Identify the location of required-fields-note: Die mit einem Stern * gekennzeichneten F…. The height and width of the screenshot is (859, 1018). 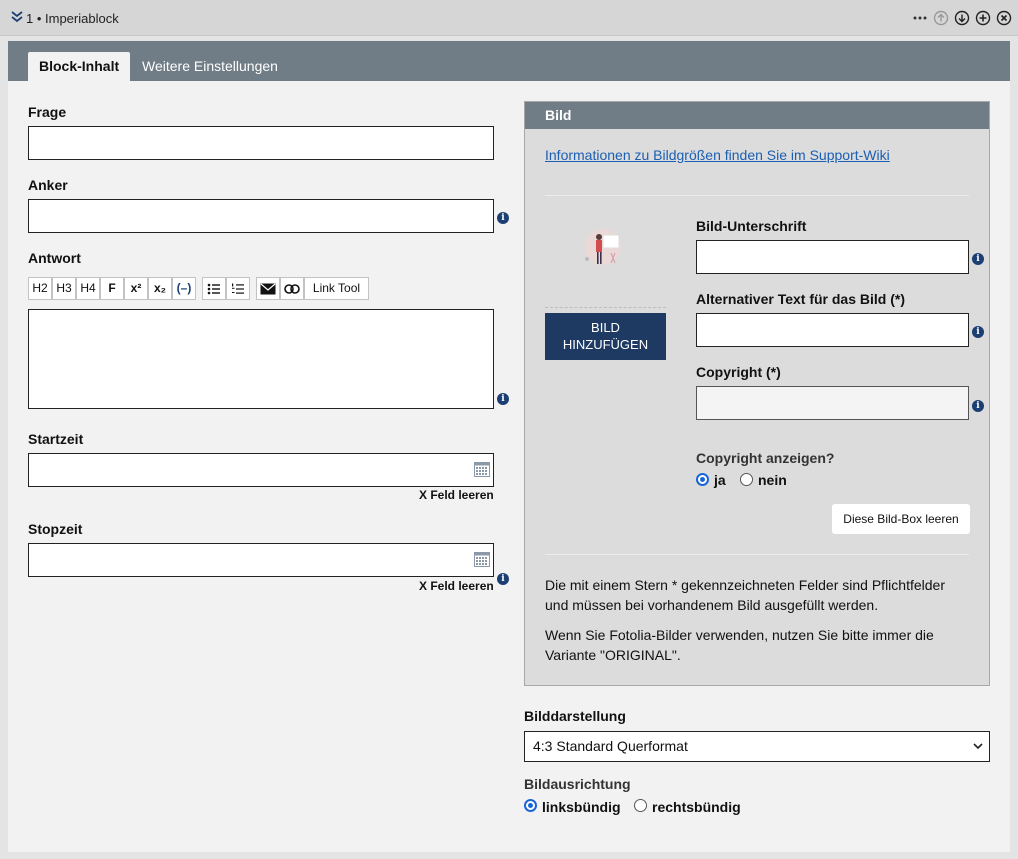
(745, 595).